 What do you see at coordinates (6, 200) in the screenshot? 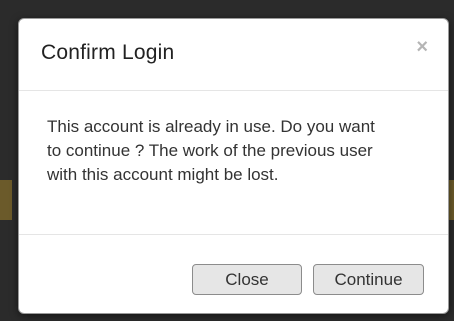
I see `background-element-left` at bounding box center [6, 200].